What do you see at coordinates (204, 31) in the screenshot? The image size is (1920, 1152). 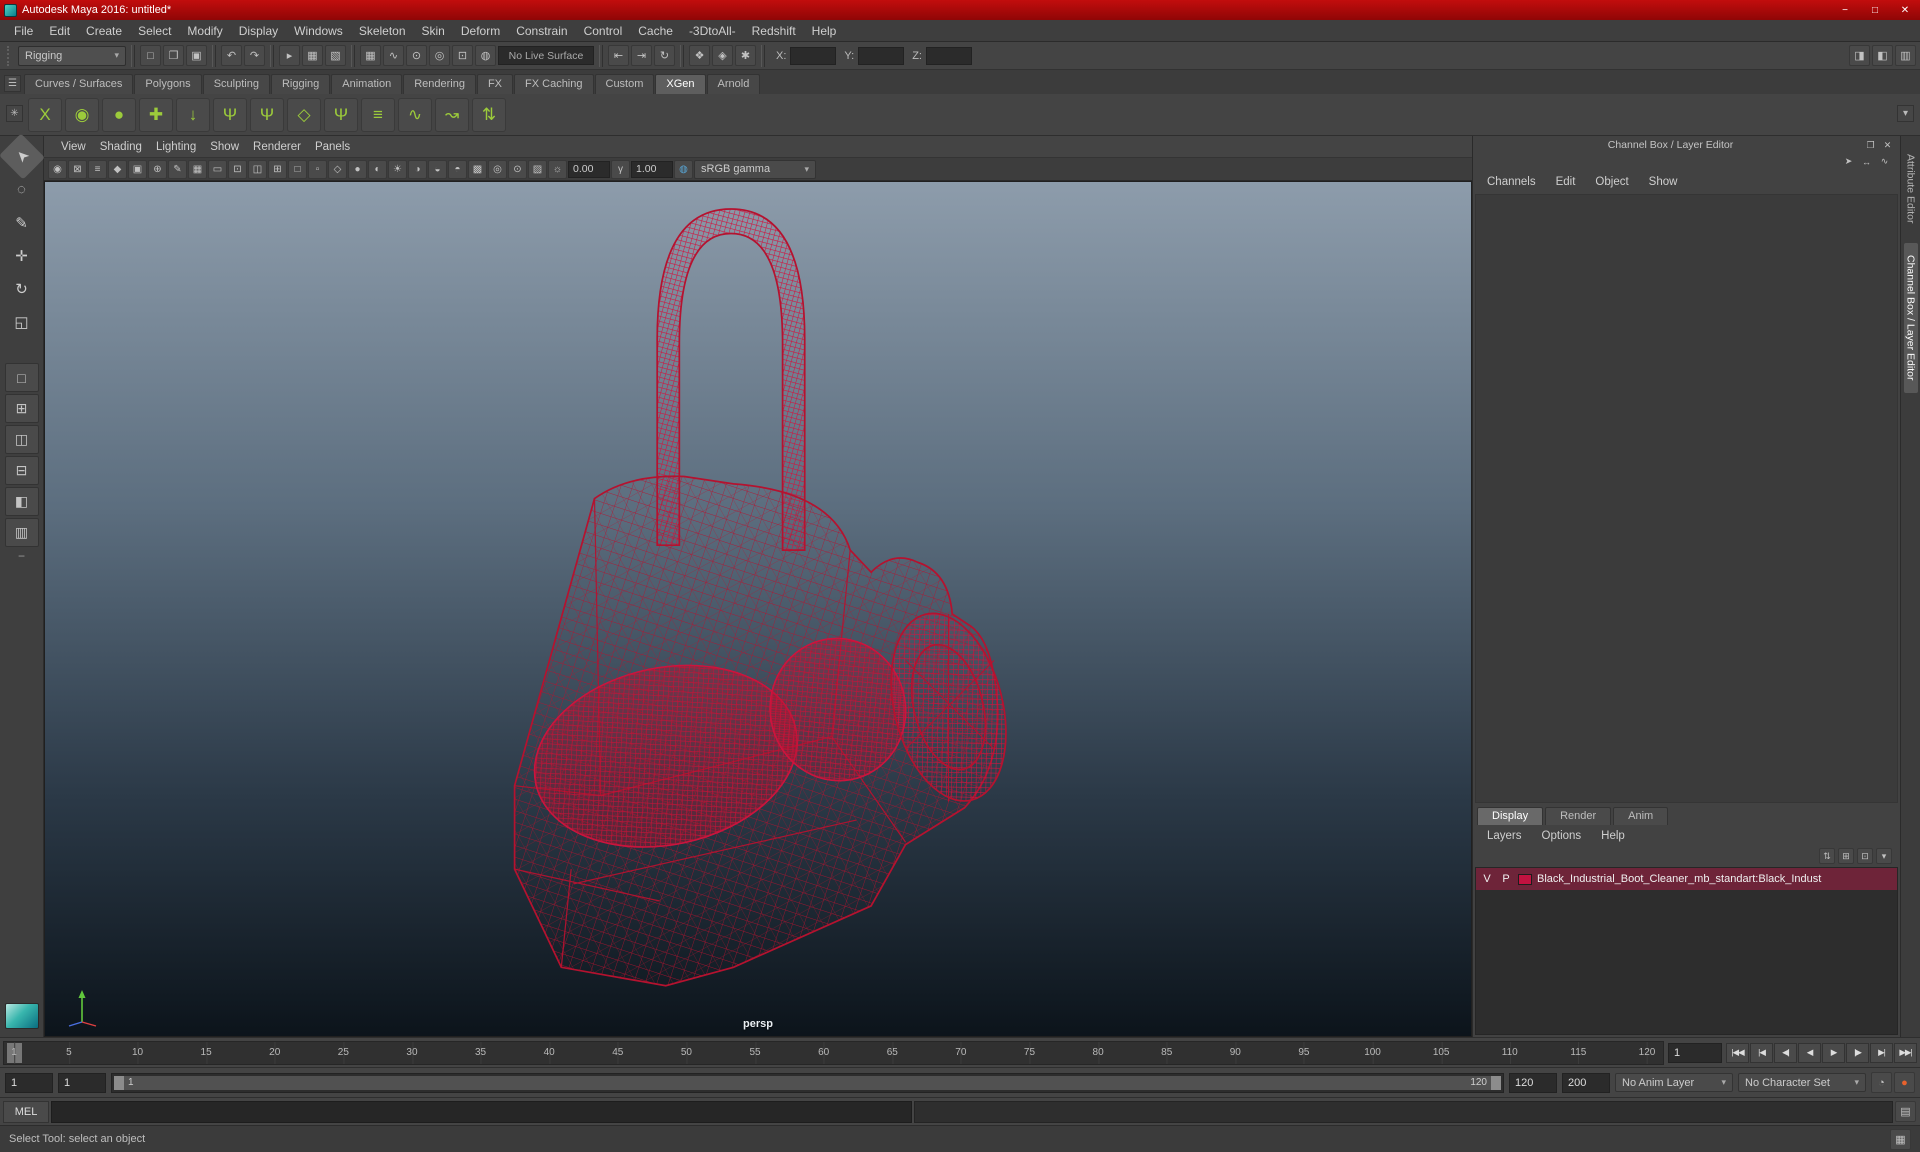 I see `menubar-item: Modify` at bounding box center [204, 31].